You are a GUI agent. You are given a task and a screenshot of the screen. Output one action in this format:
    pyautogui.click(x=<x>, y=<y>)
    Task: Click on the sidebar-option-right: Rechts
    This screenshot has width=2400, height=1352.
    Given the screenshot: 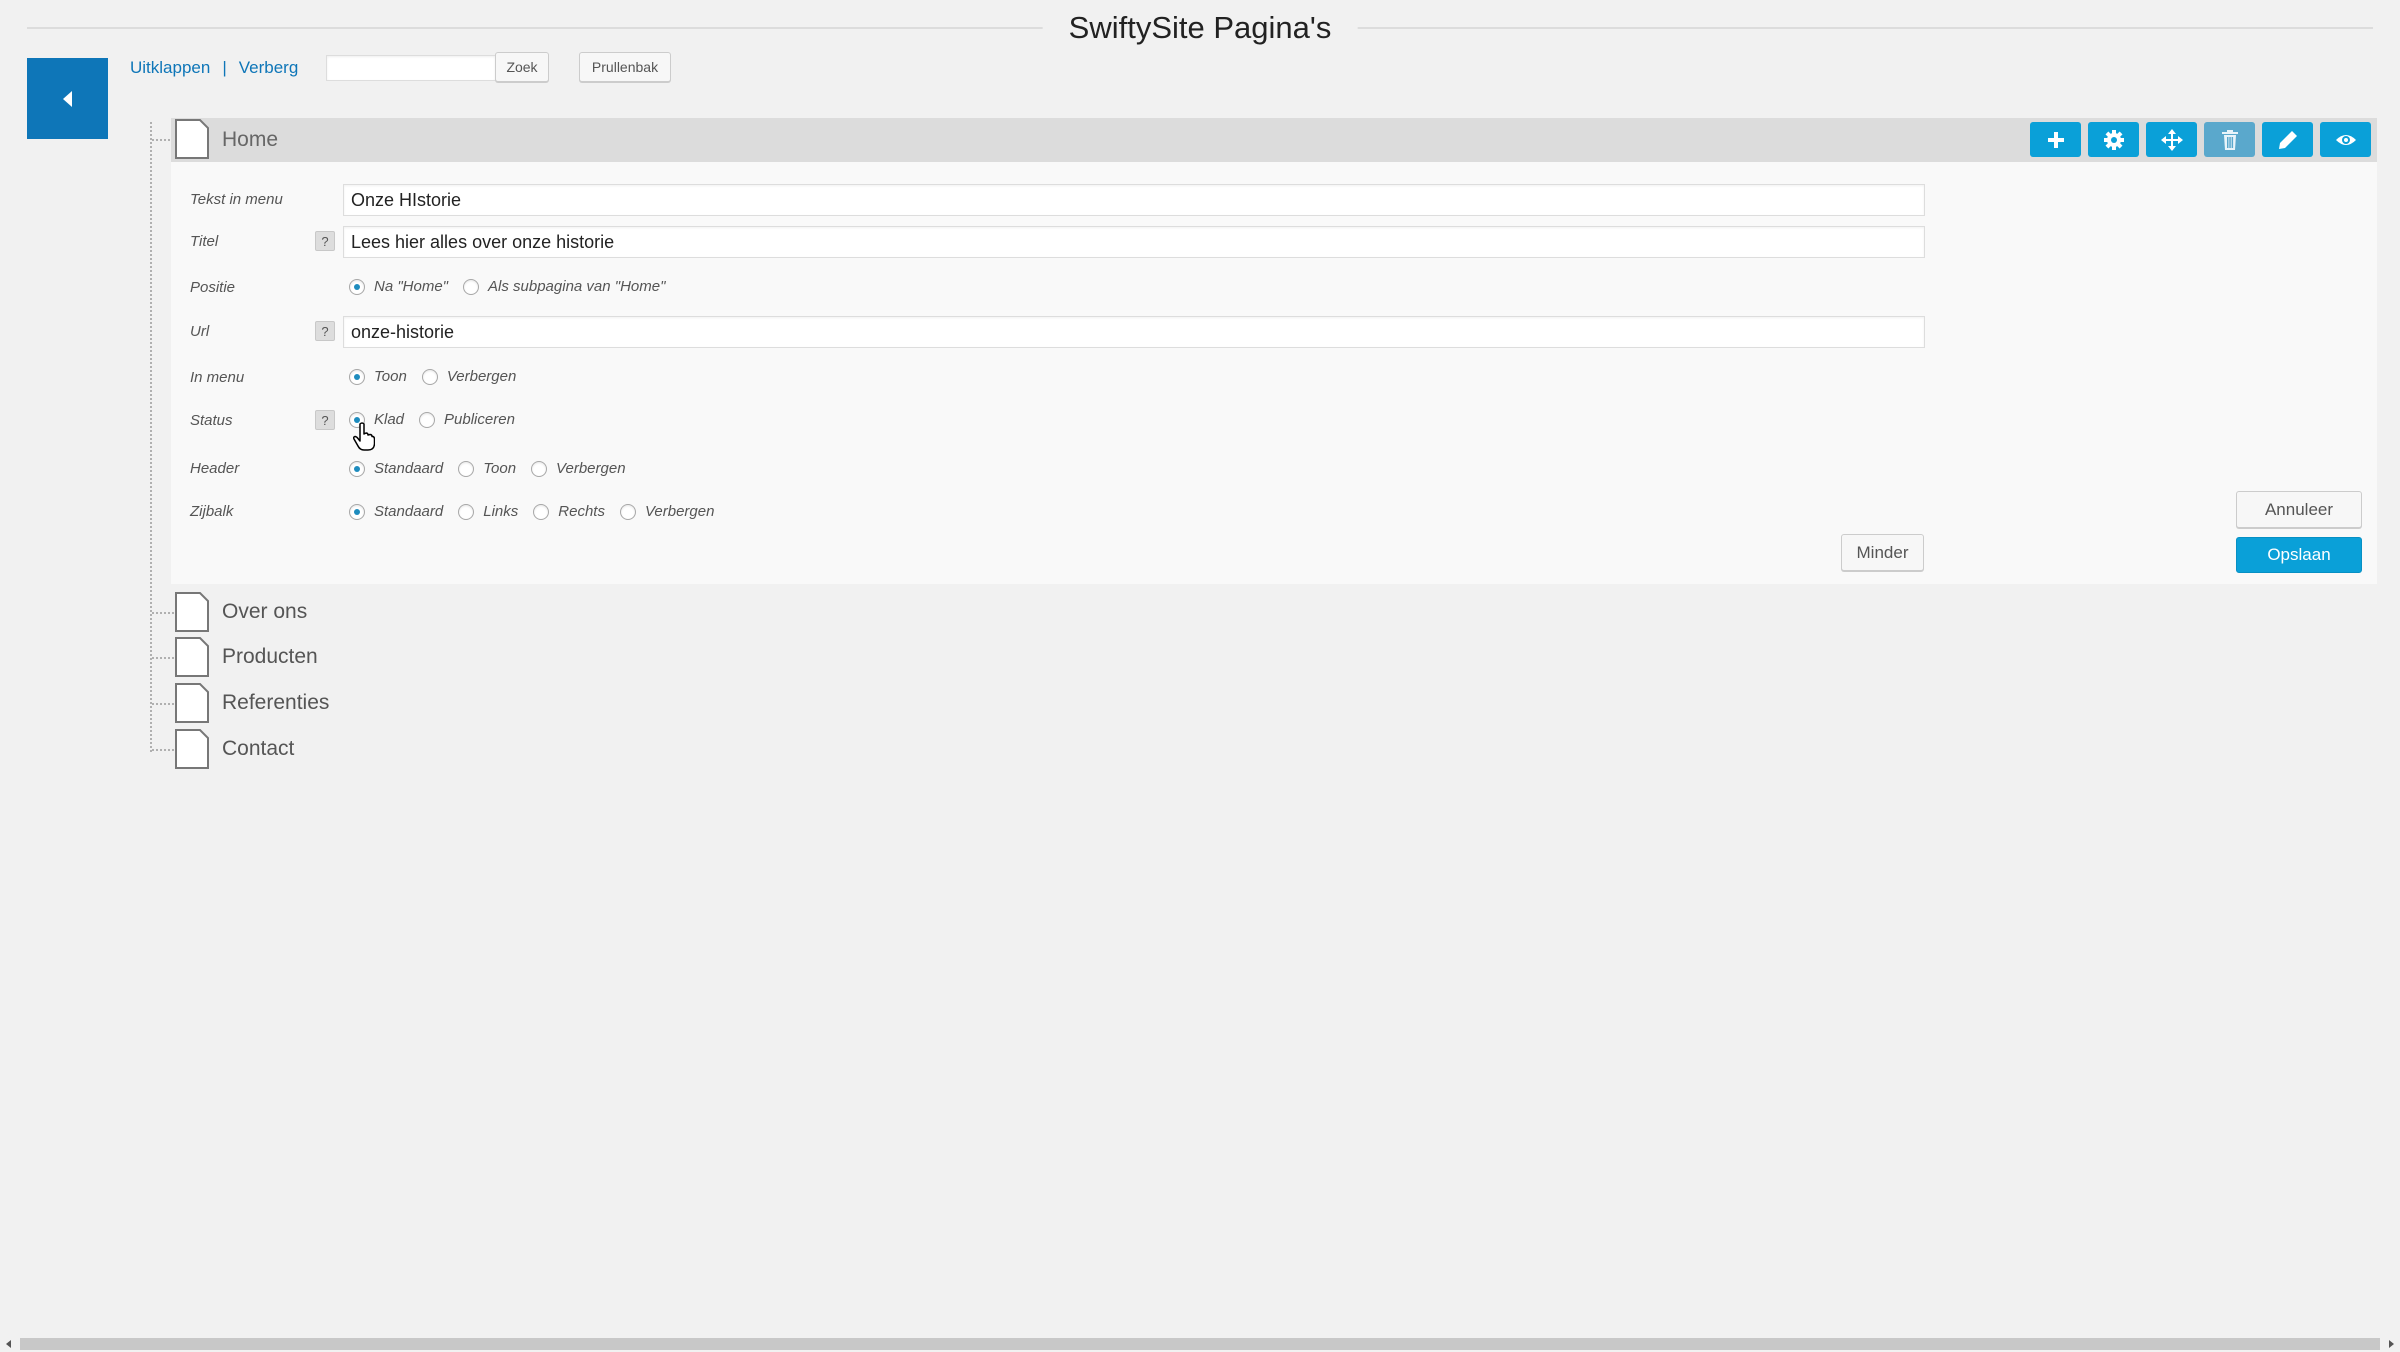 What is the action you would take?
    pyautogui.click(x=569, y=511)
    